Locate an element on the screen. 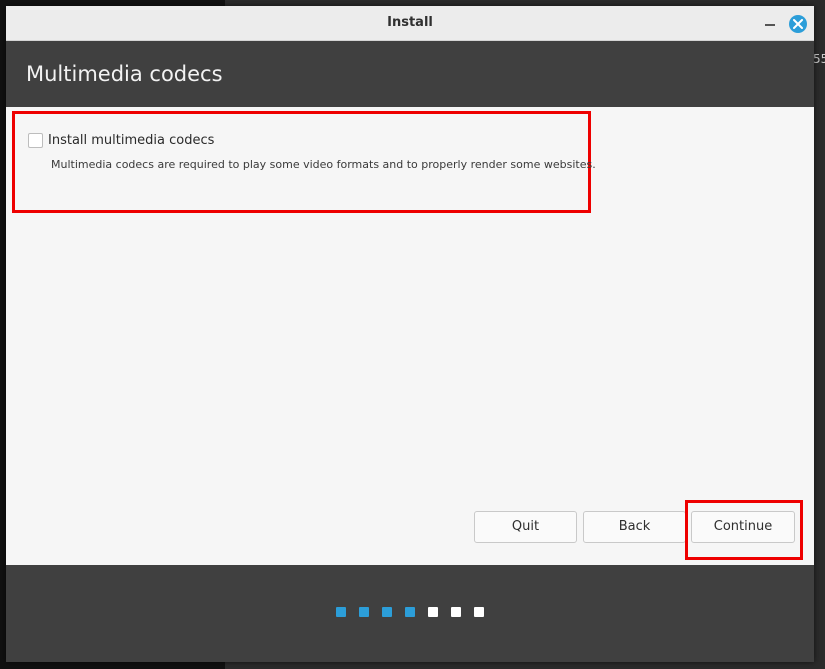 The image size is (825, 669). codecs-option: Install multimedia codecs is located at coordinates (121, 140).